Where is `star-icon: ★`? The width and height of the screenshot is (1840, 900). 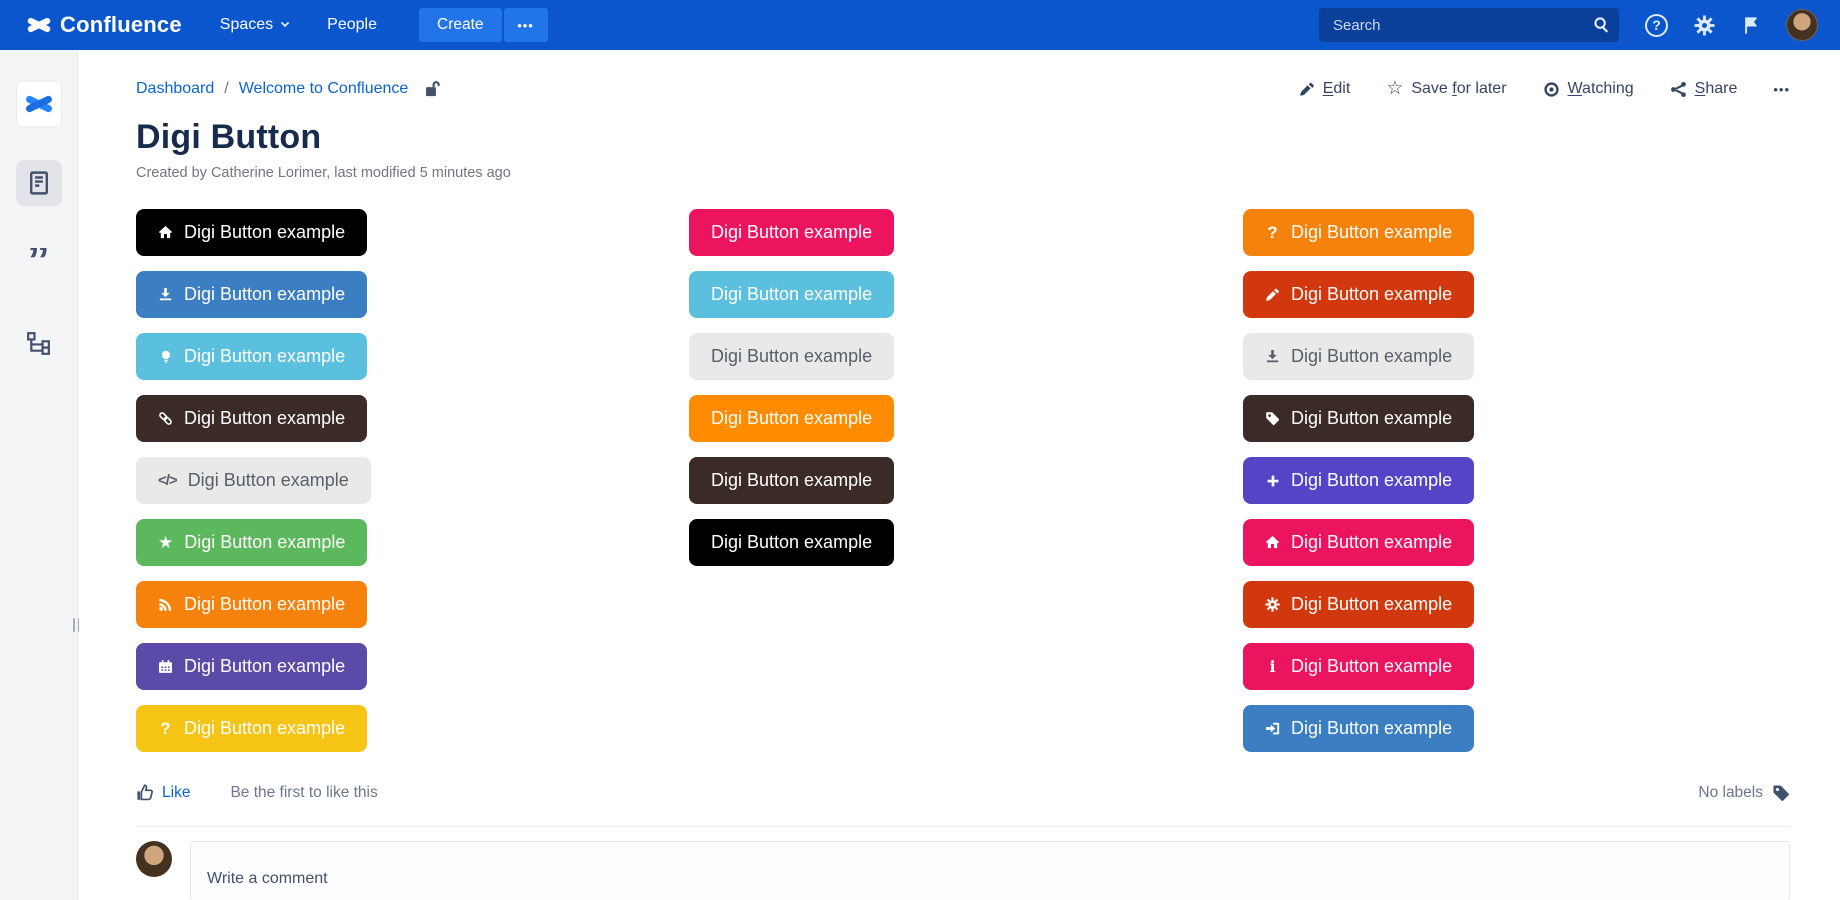
star-icon: ★ is located at coordinates (166, 542).